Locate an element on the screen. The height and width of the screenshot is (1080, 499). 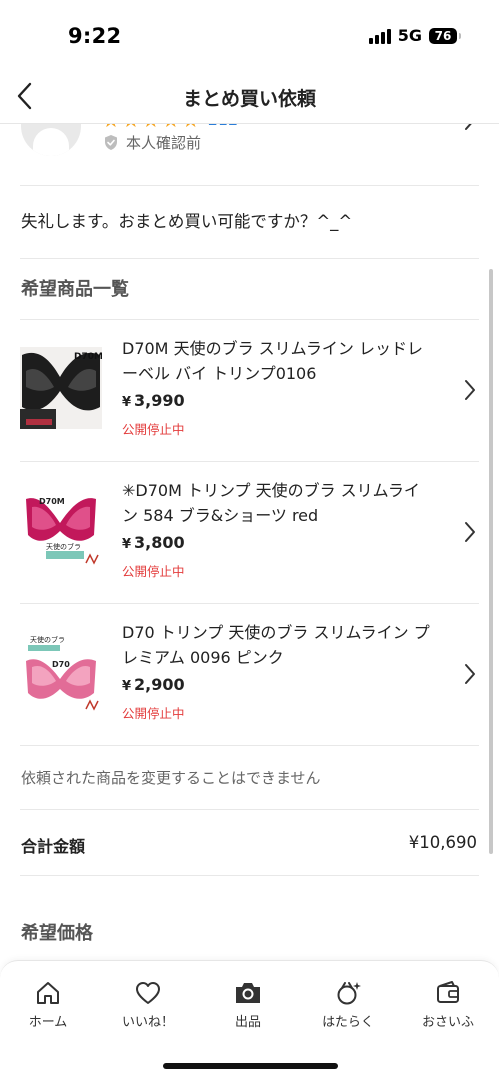
total-value: ¥10,690 is located at coordinates (442, 842).